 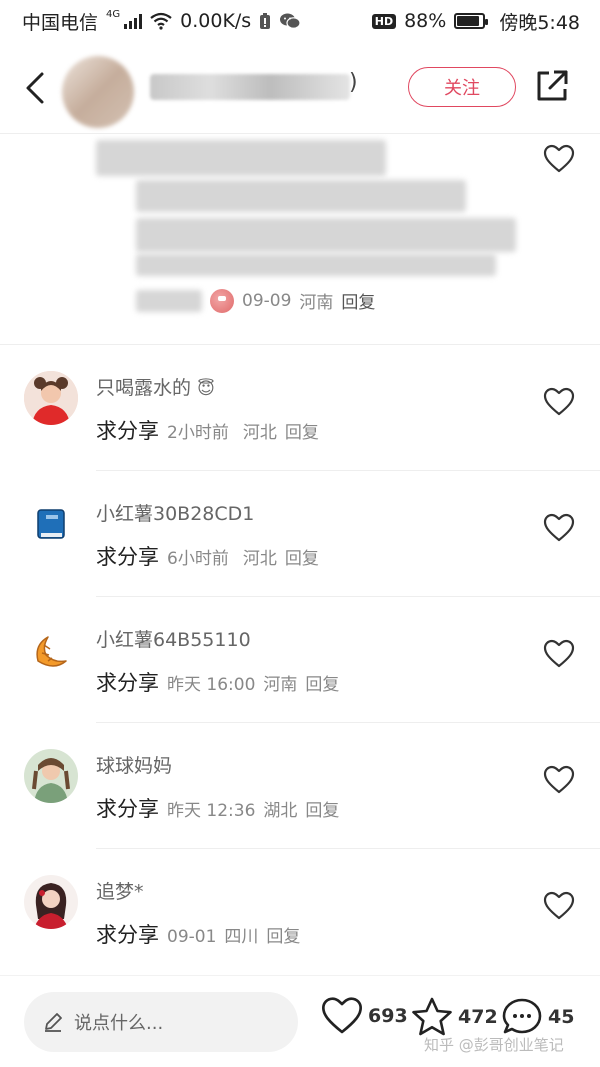 What do you see at coordinates (192, 937) in the screenshot?
I see `comment-time: 09-01` at bounding box center [192, 937].